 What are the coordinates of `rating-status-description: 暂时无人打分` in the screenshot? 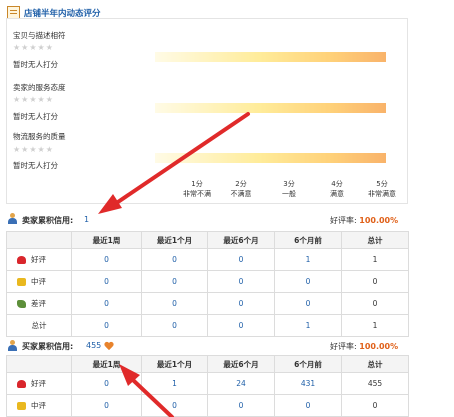 It's located at (35, 64).